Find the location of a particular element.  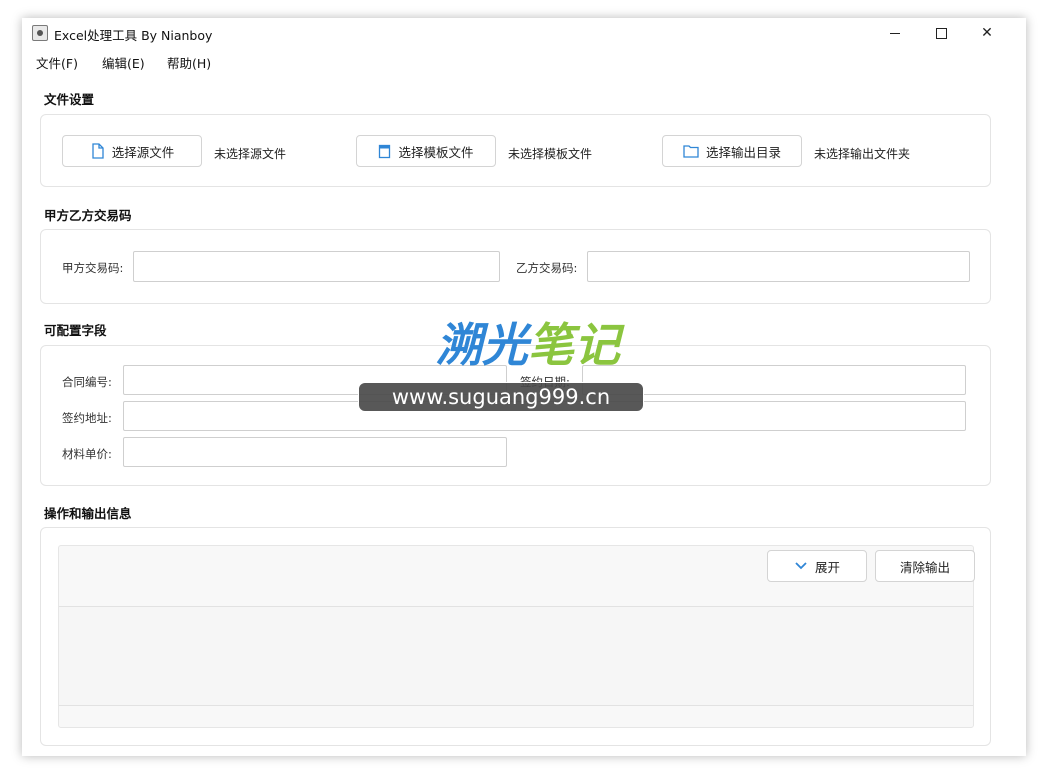

output-info-title: 操作和输出信息 is located at coordinates (88, 513).